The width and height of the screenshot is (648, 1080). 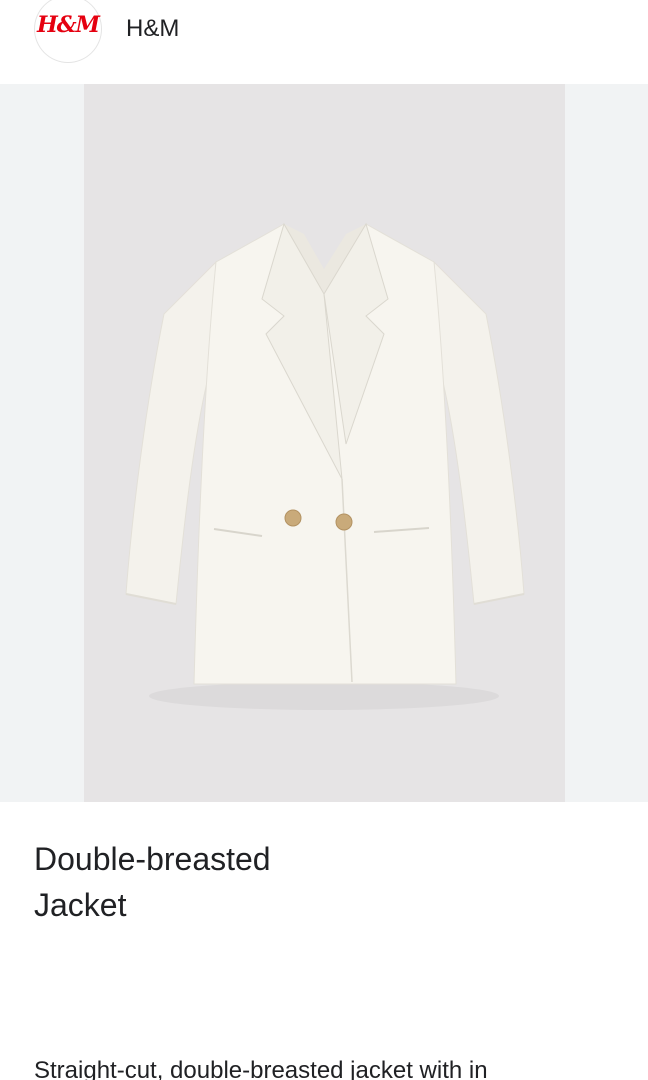 I want to click on brand-logo: H&M, so click(x=68, y=31).